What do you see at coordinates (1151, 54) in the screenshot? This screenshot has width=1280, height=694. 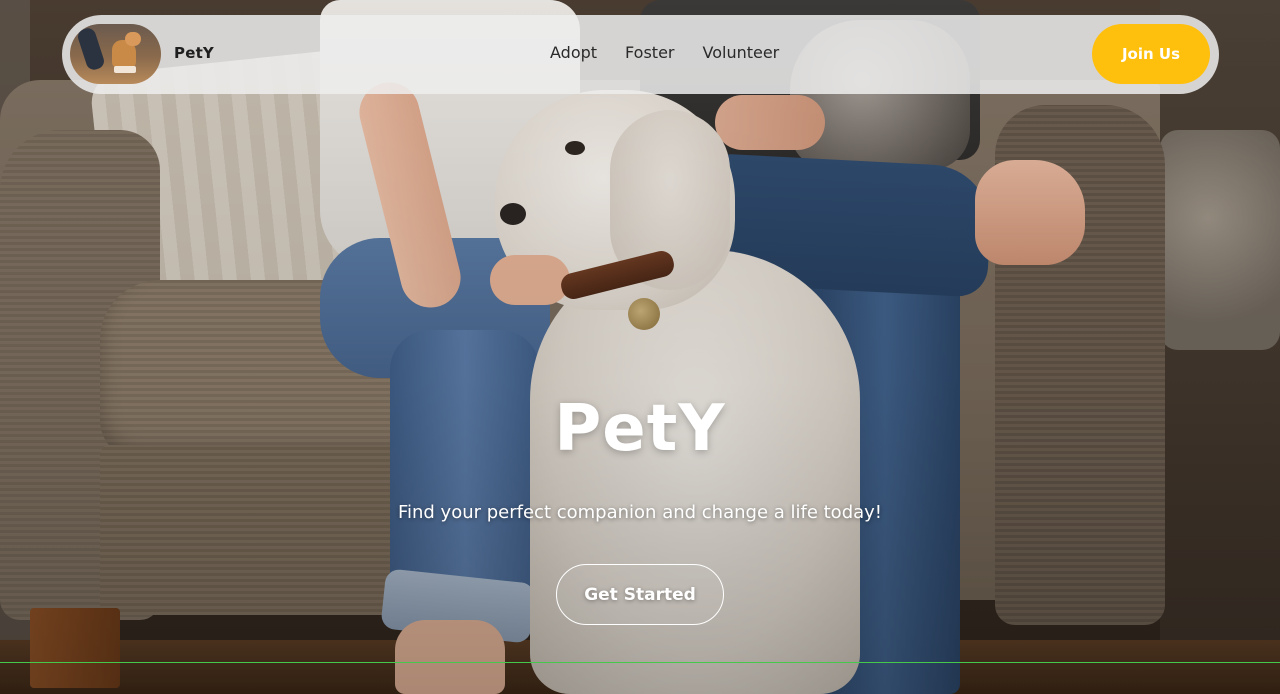 I see `join-us-button: Join Us` at bounding box center [1151, 54].